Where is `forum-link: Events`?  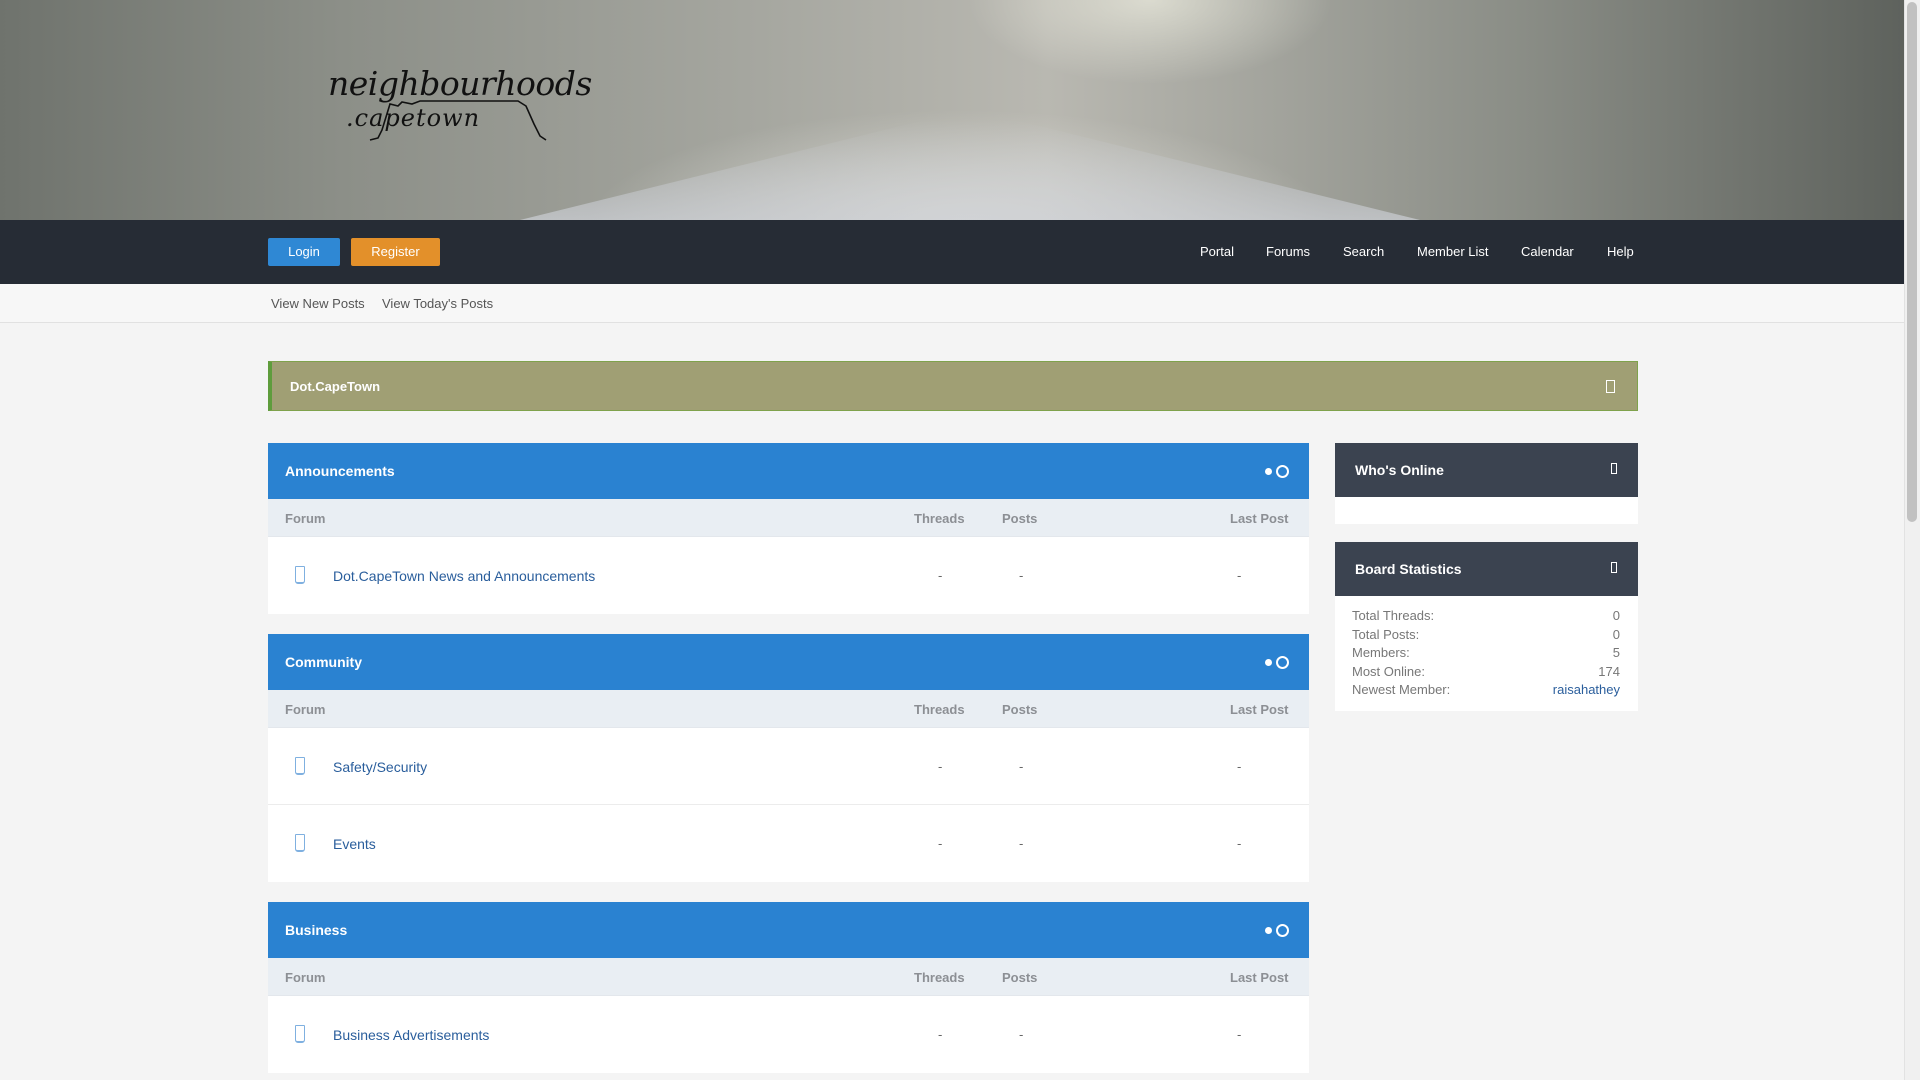
forum-link: Events is located at coordinates (354, 844).